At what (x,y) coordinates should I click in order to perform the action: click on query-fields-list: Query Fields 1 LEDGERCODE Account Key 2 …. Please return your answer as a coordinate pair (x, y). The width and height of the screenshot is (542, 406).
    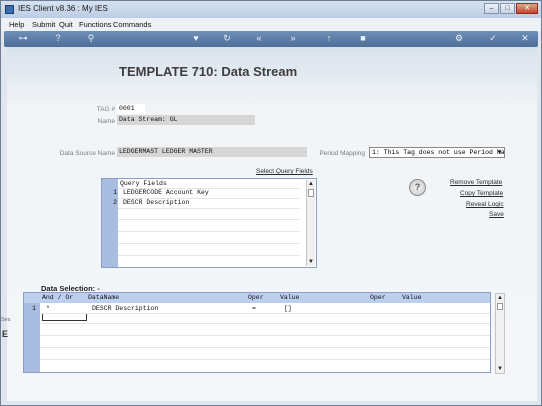
    Looking at the image, I should click on (209, 223).